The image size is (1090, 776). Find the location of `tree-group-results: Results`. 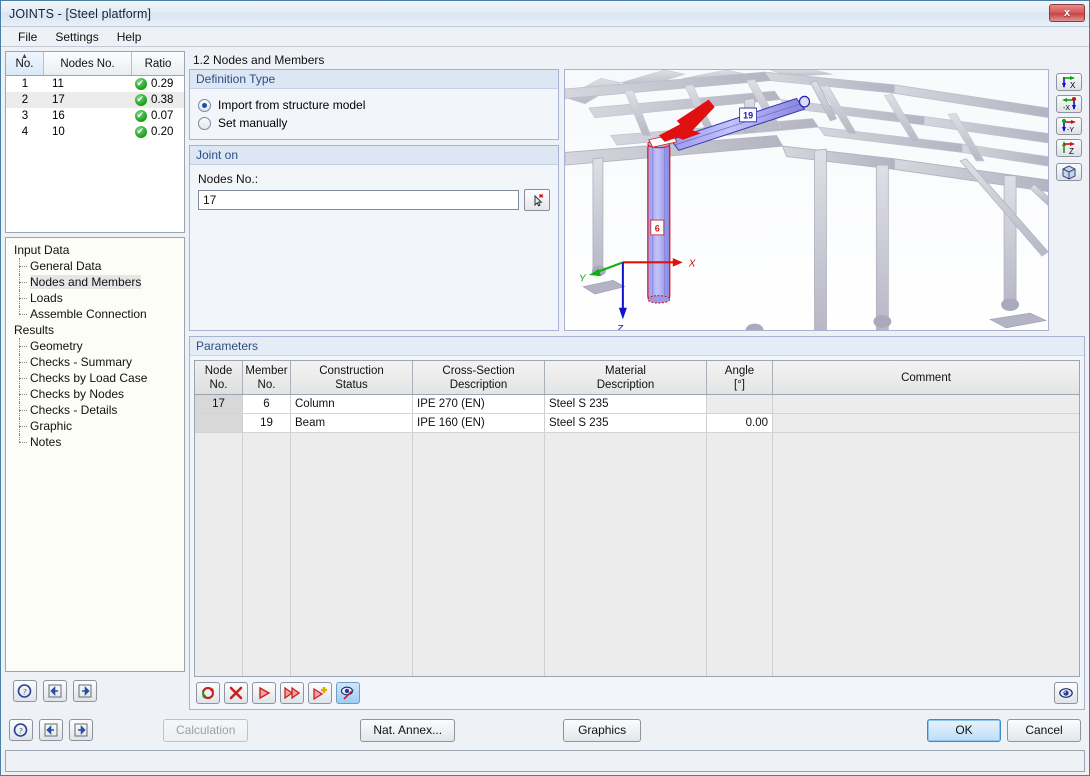

tree-group-results: Results is located at coordinates (98, 330).